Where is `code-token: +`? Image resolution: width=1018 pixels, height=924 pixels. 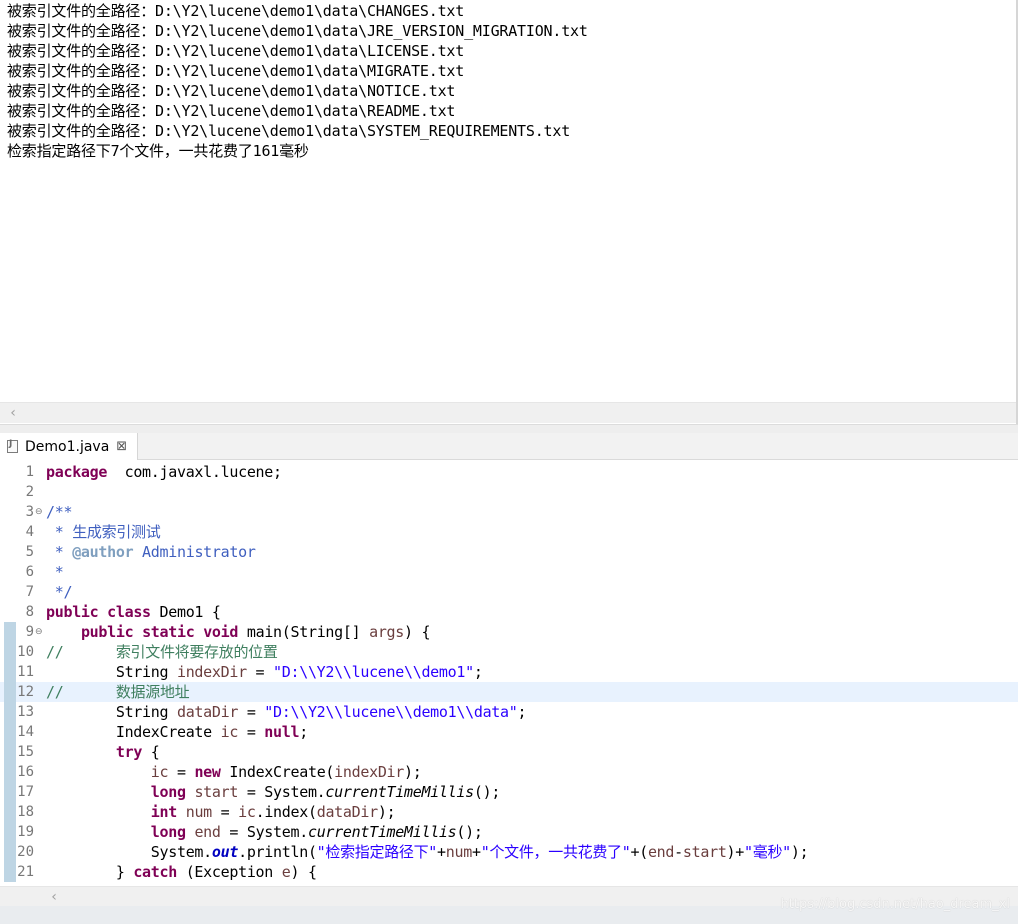 code-token: + is located at coordinates (441, 852).